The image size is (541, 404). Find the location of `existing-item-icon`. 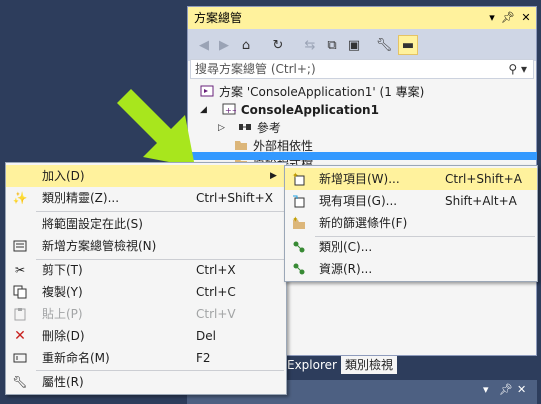

existing-item-icon is located at coordinates (299, 201).